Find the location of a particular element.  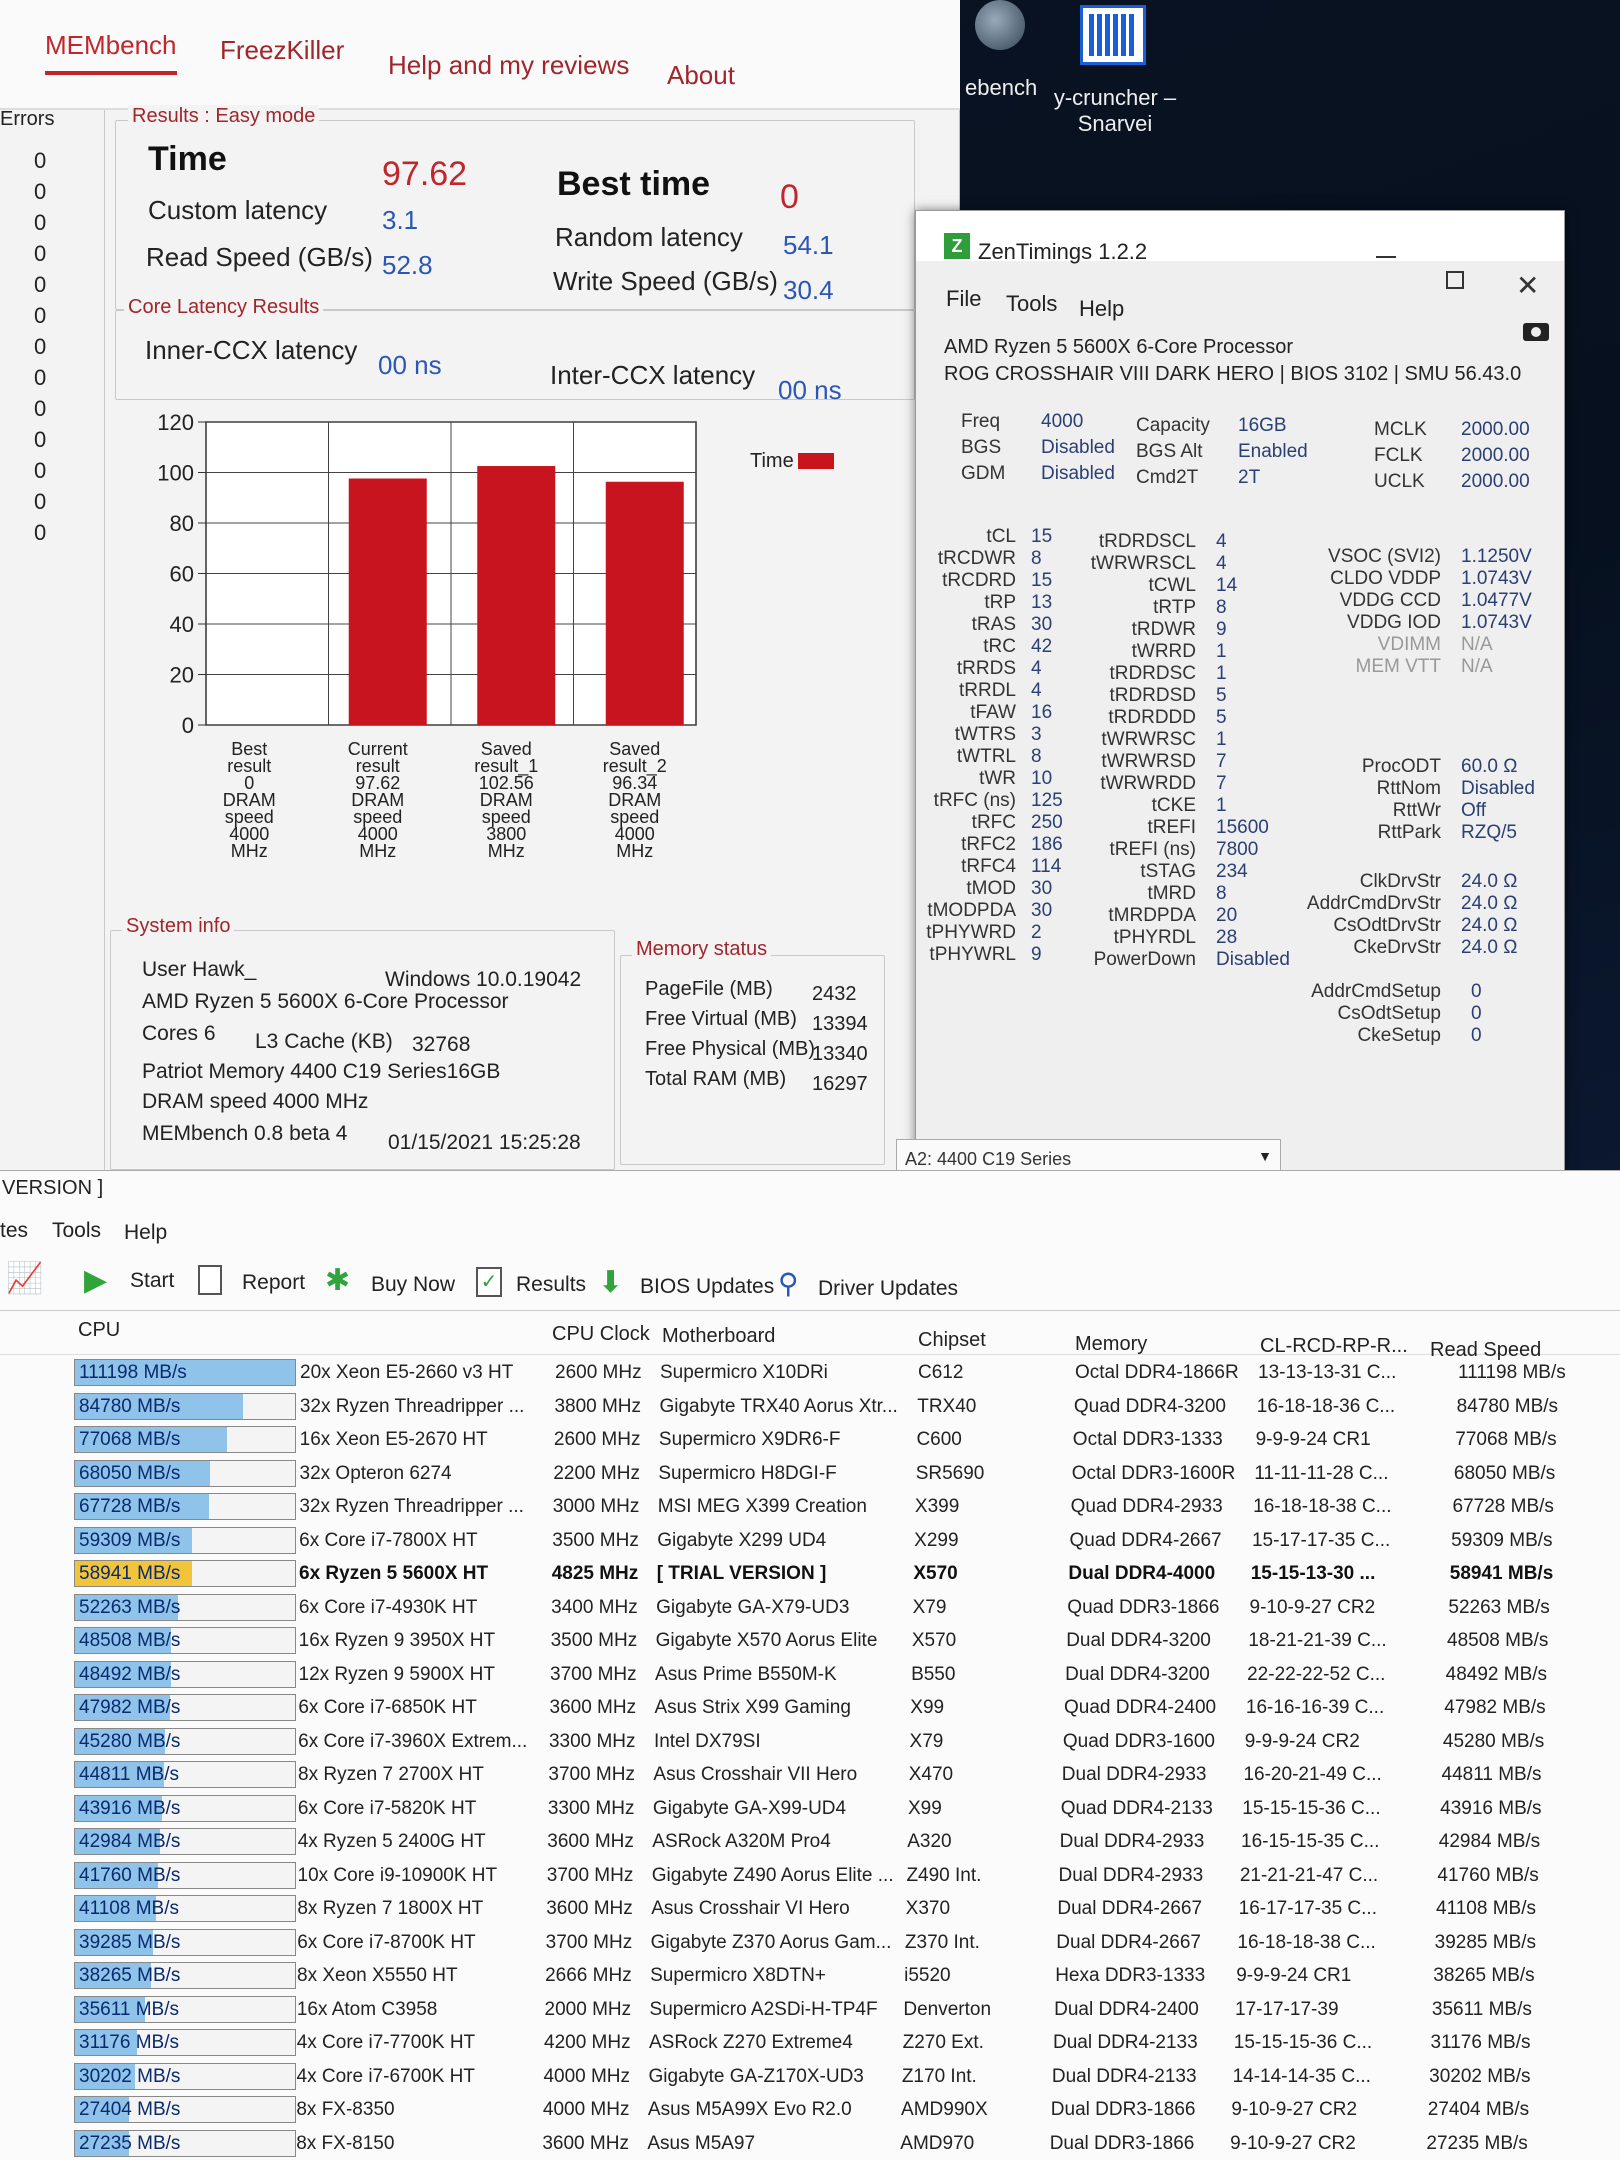

row-memory: Dual DDR4-2933 is located at coordinates (1131, 1875).